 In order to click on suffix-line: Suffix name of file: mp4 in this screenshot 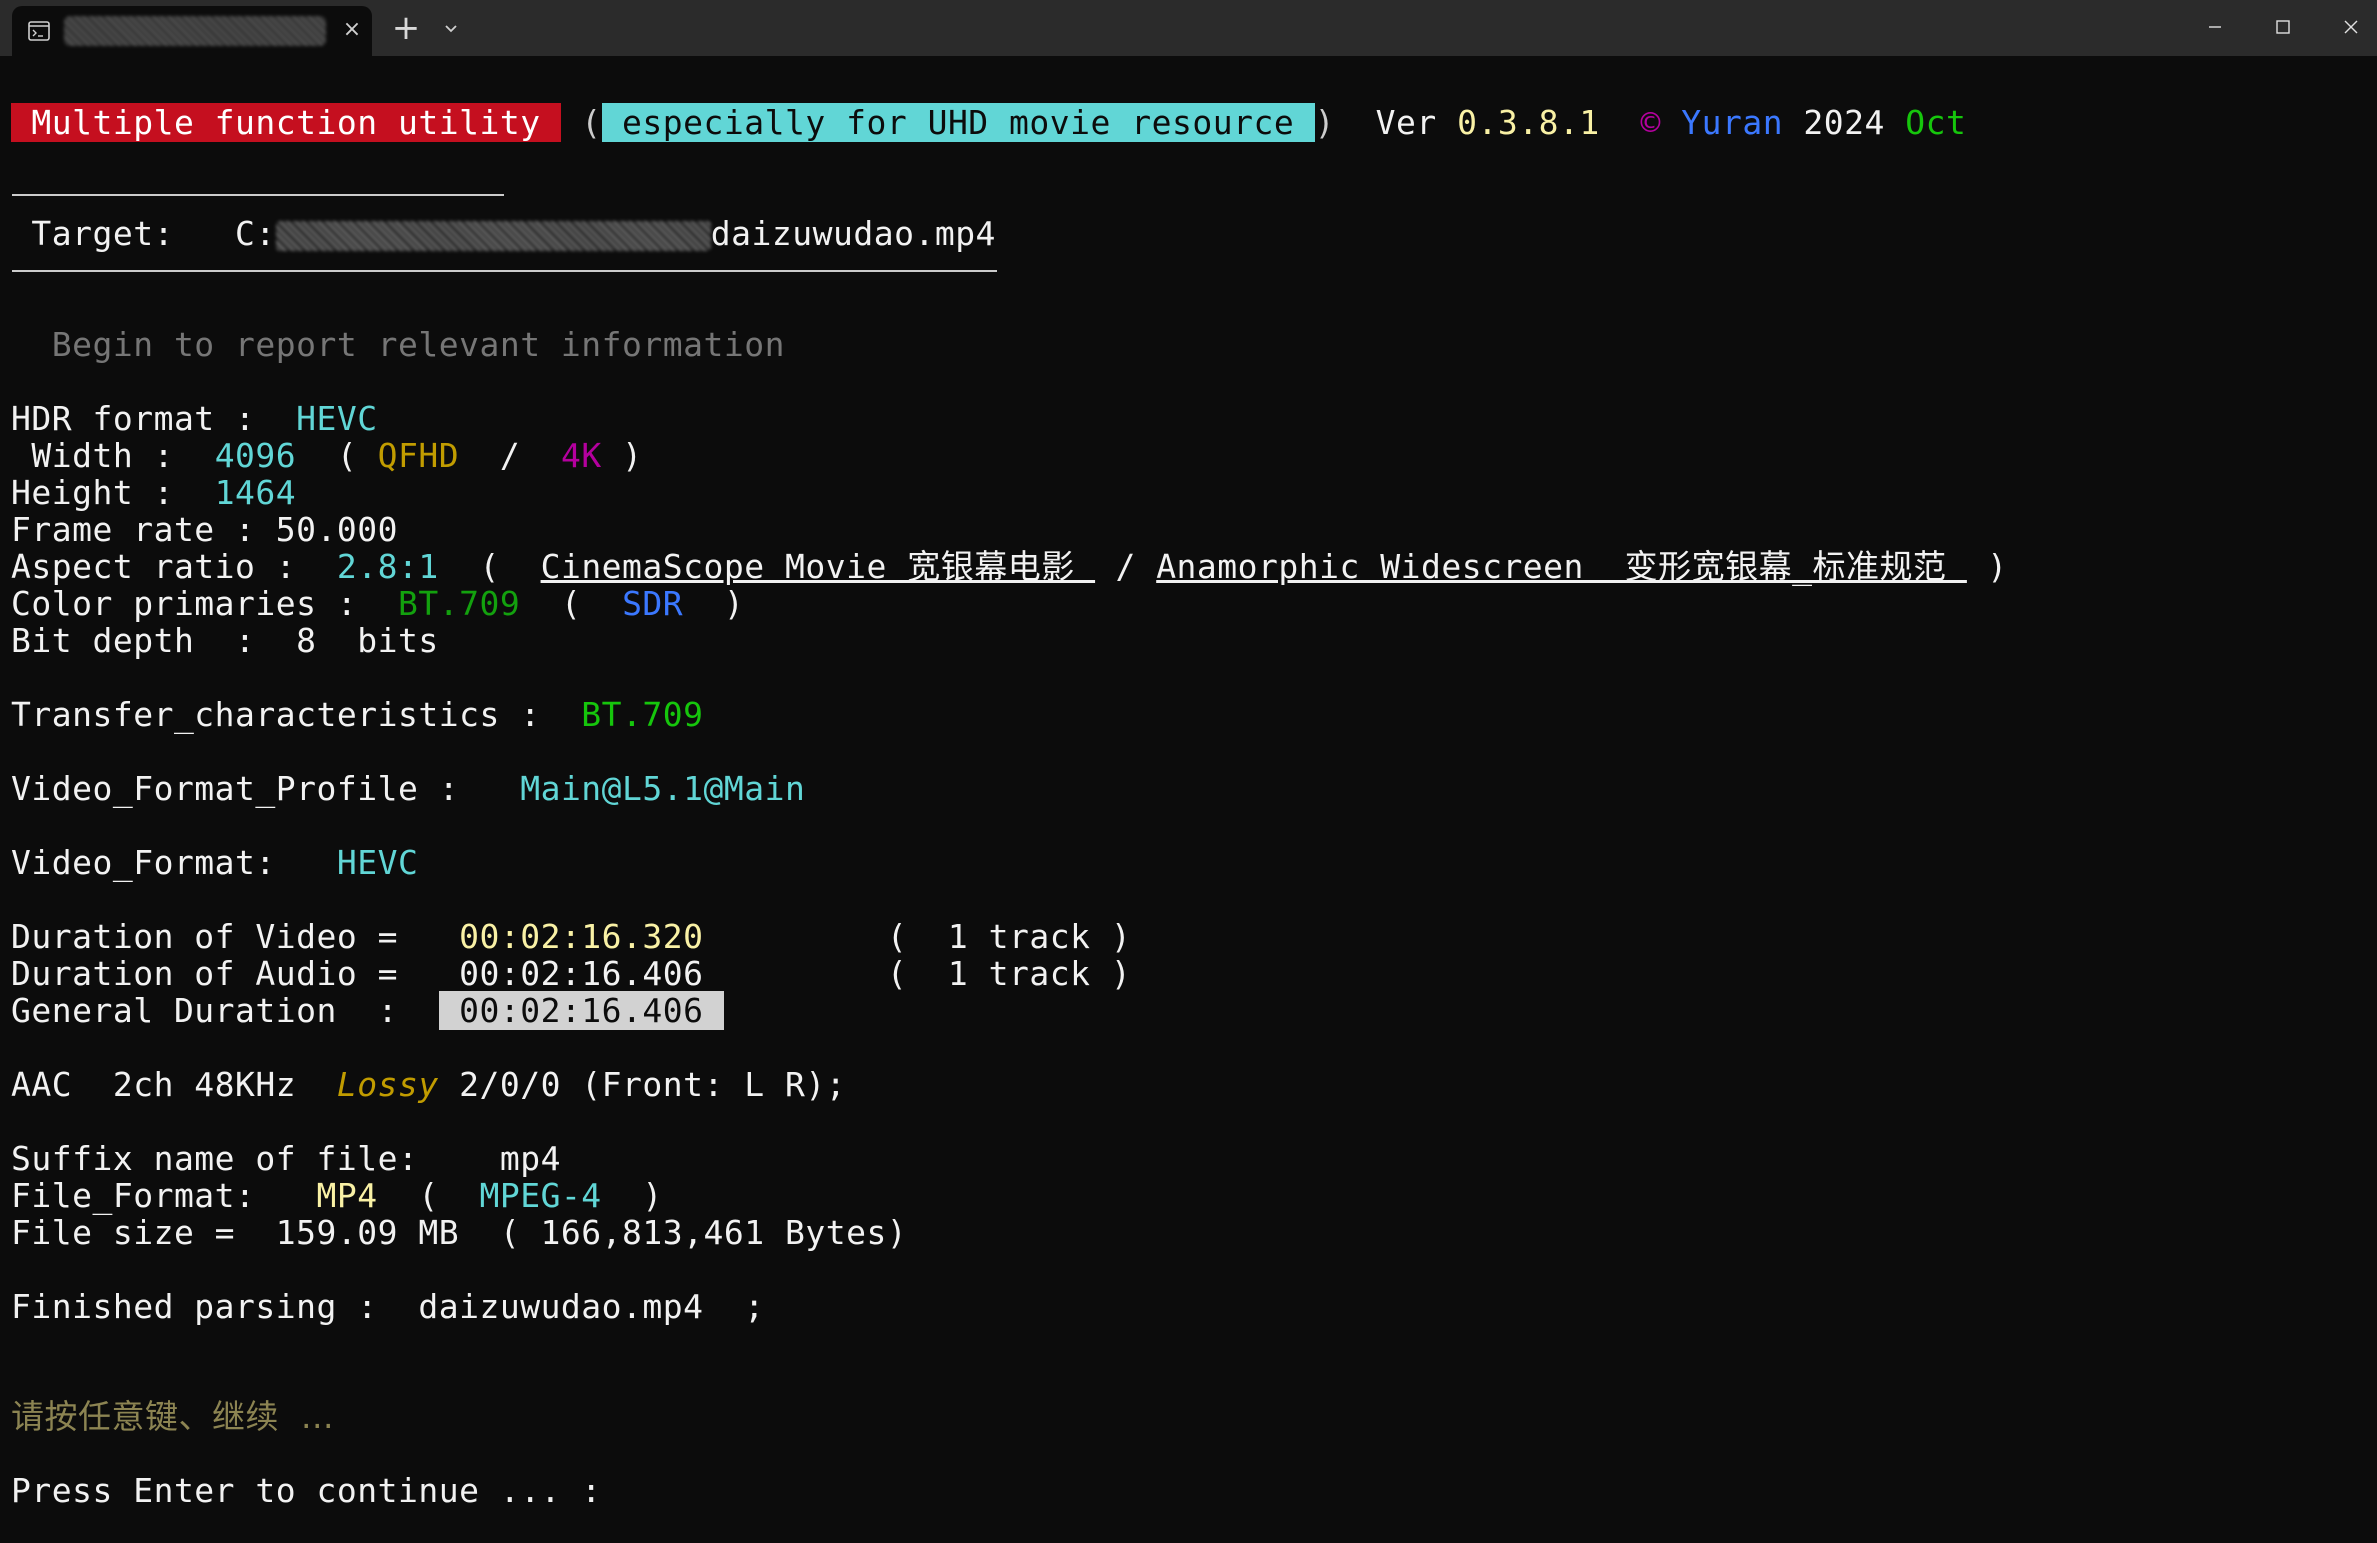, I will do `click(286, 1158)`.